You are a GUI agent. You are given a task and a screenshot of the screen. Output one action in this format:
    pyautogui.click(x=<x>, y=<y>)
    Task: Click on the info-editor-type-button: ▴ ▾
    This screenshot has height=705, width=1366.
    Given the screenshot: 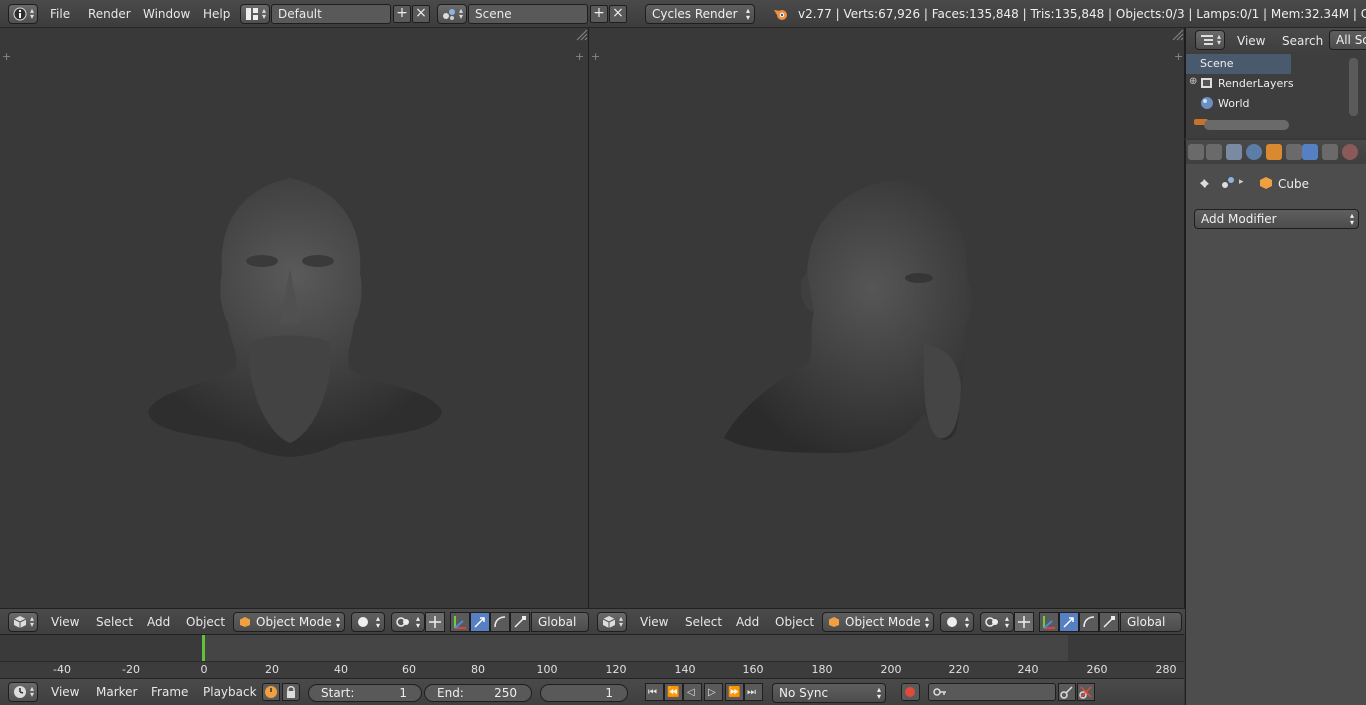 What is the action you would take?
    pyautogui.click(x=23, y=14)
    